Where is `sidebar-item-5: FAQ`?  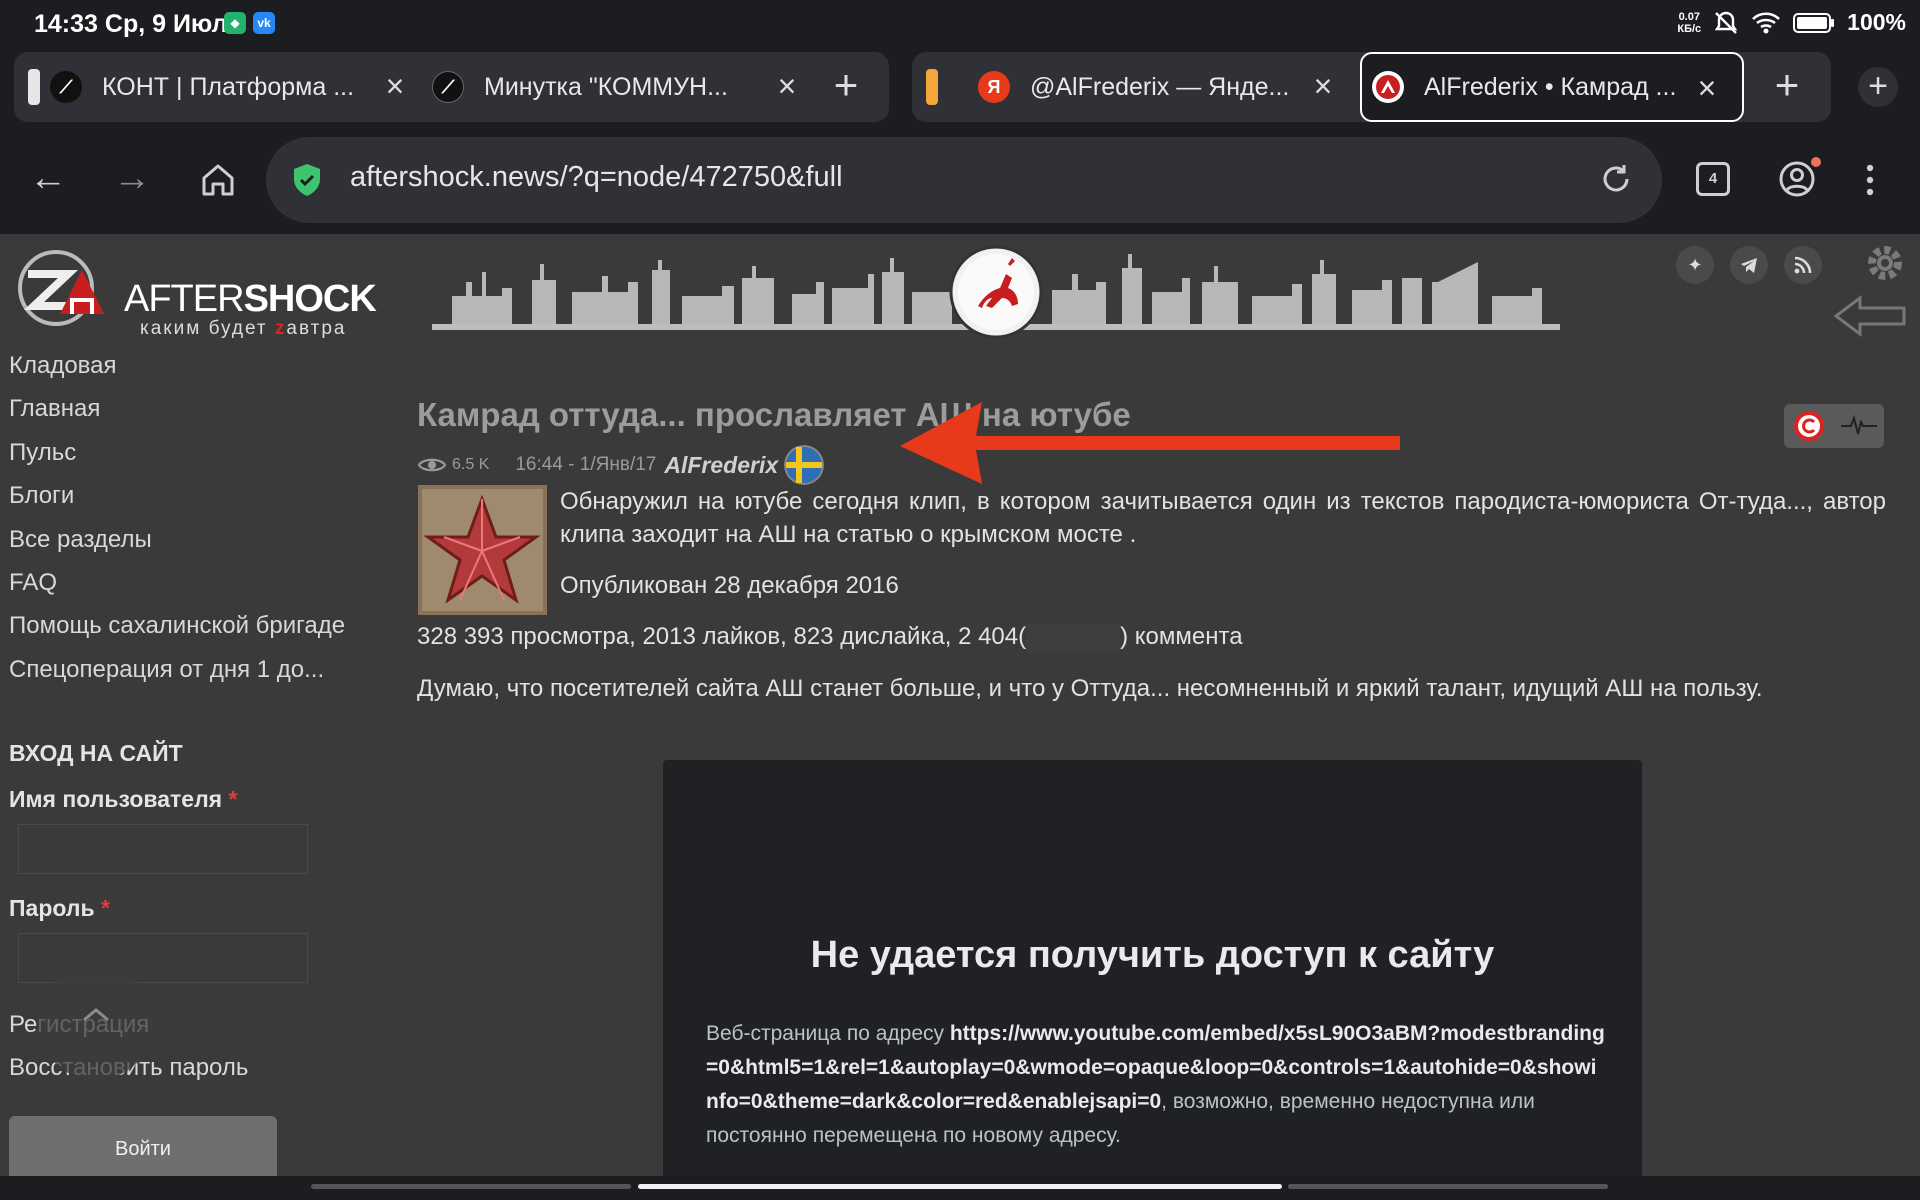
sidebar-item-5: FAQ is located at coordinates (177, 590).